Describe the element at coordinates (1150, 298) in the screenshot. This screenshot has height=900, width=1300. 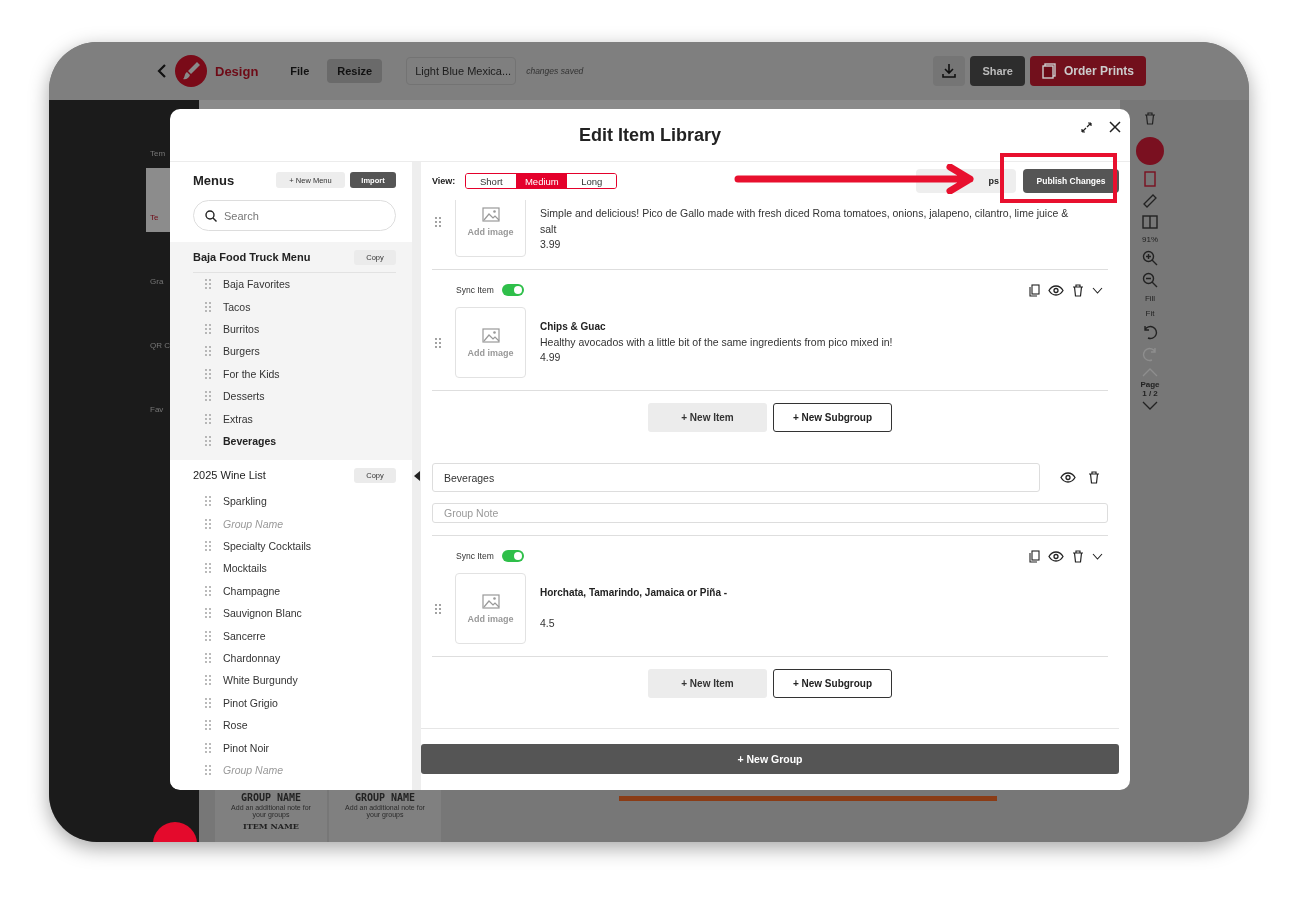
I see `fill-button: Fill` at that location.